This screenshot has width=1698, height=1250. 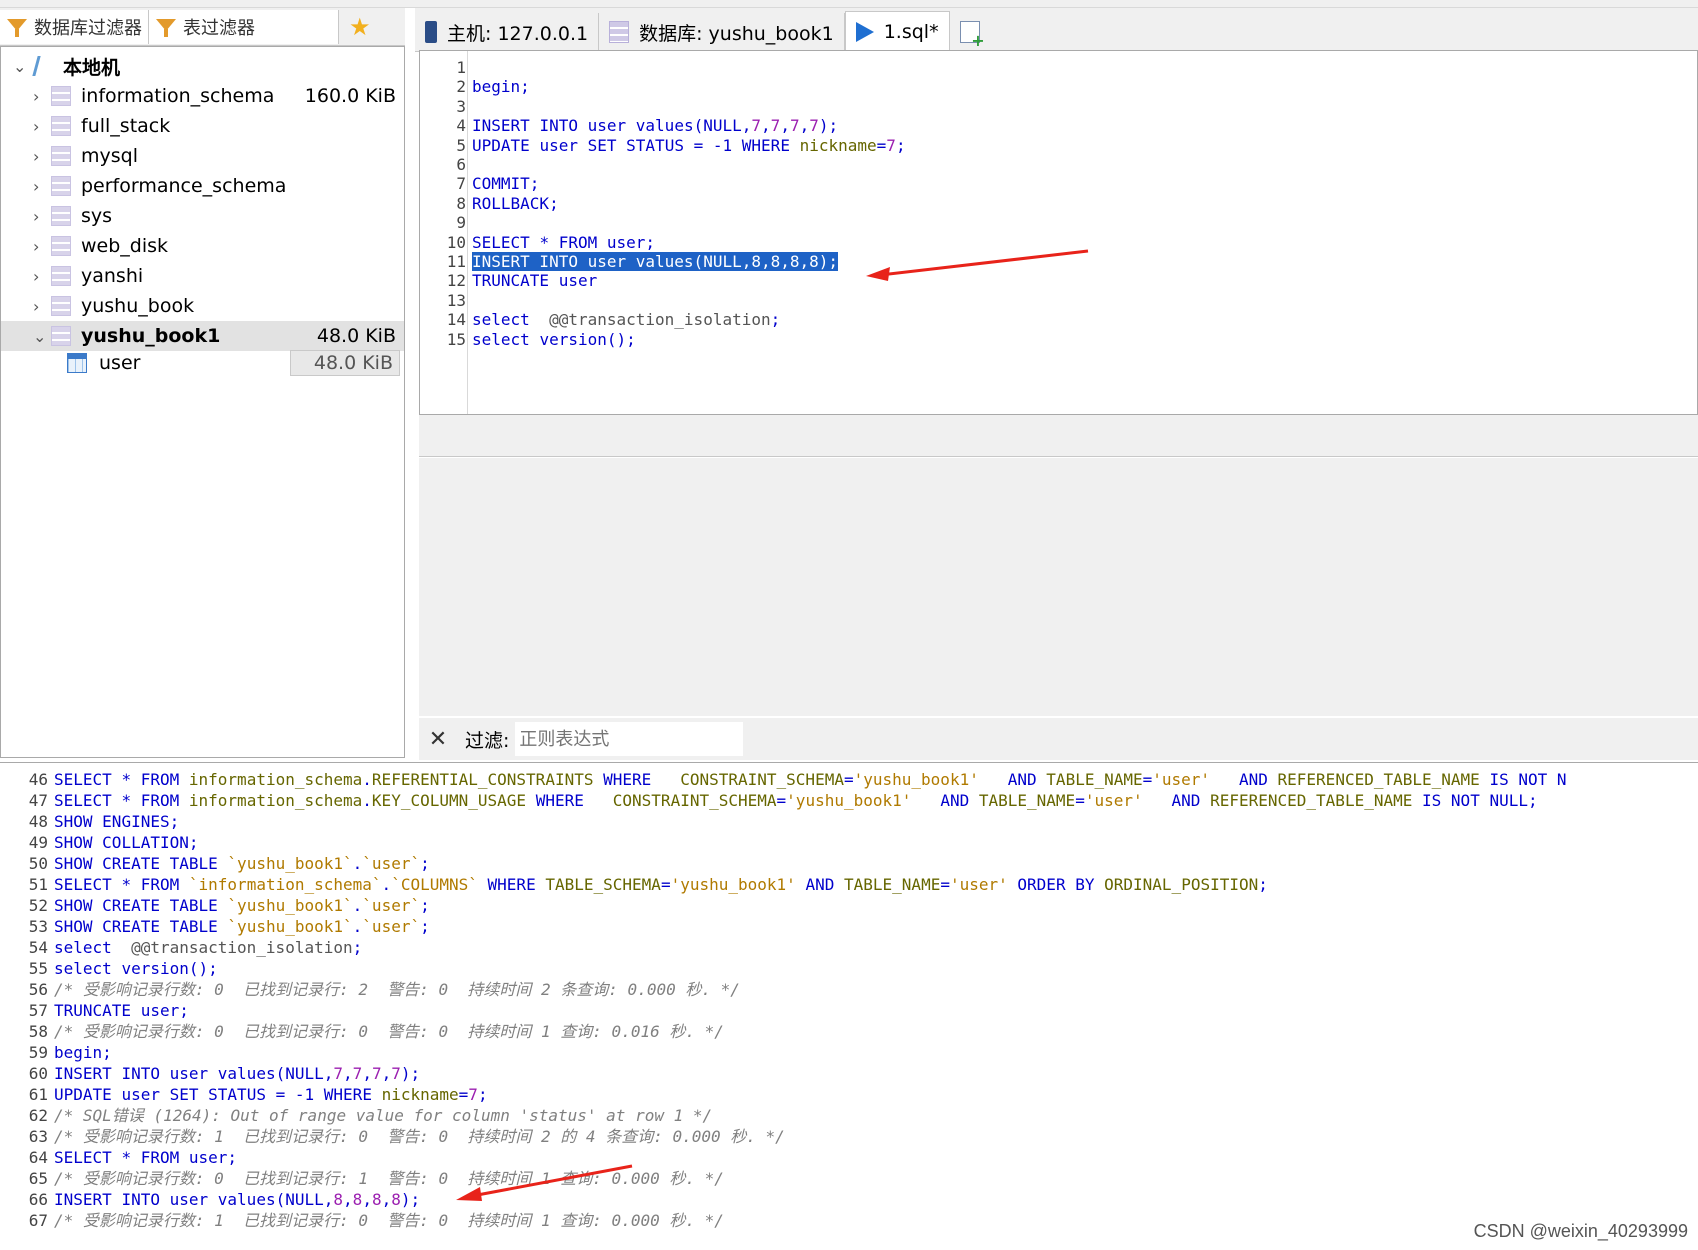 What do you see at coordinates (38, 1136) in the screenshot?
I see `log-line-number: 63` at bounding box center [38, 1136].